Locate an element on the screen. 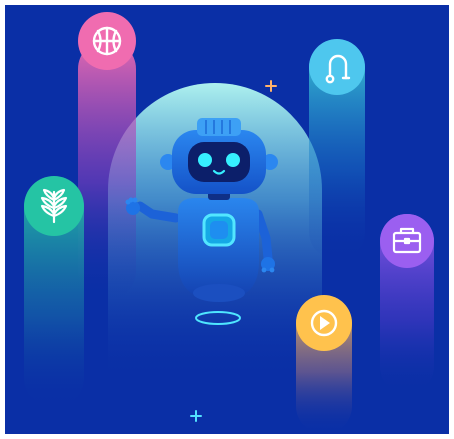  pillar-basketball is located at coordinates (107, 156).